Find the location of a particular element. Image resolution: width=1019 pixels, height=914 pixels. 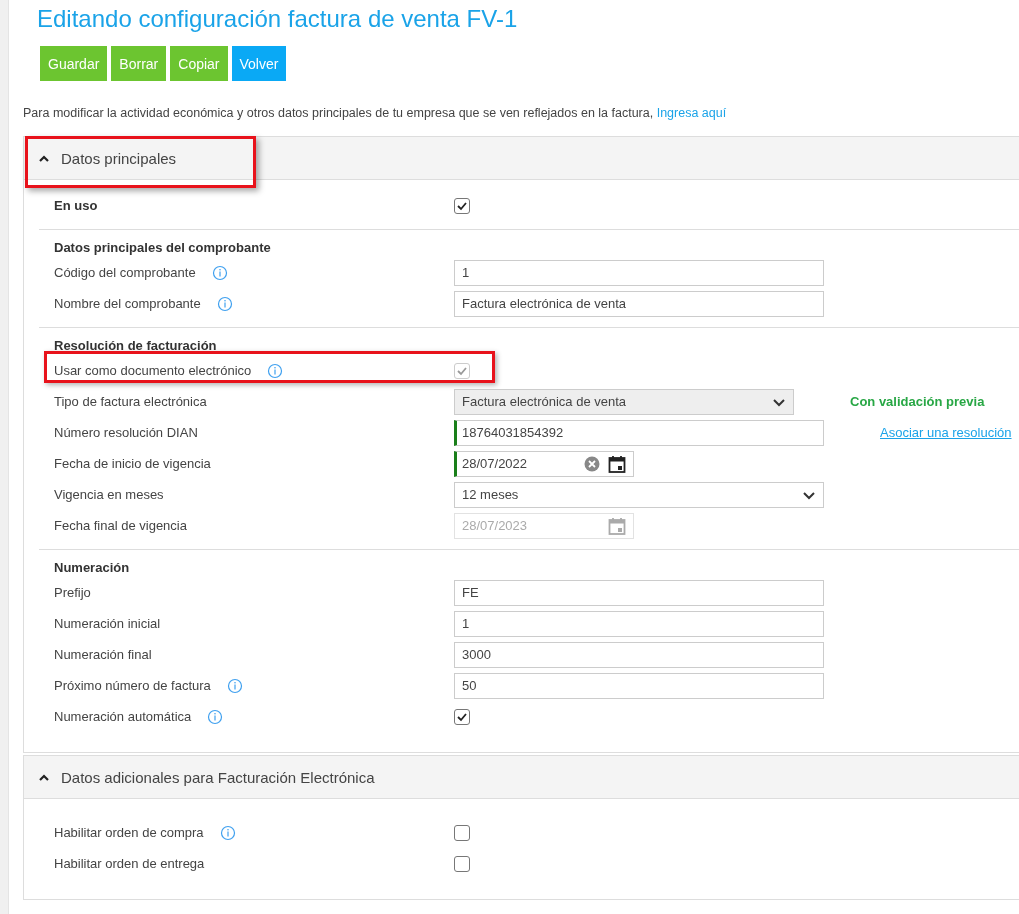

field-label: Numeración inicial is located at coordinates (107, 623).